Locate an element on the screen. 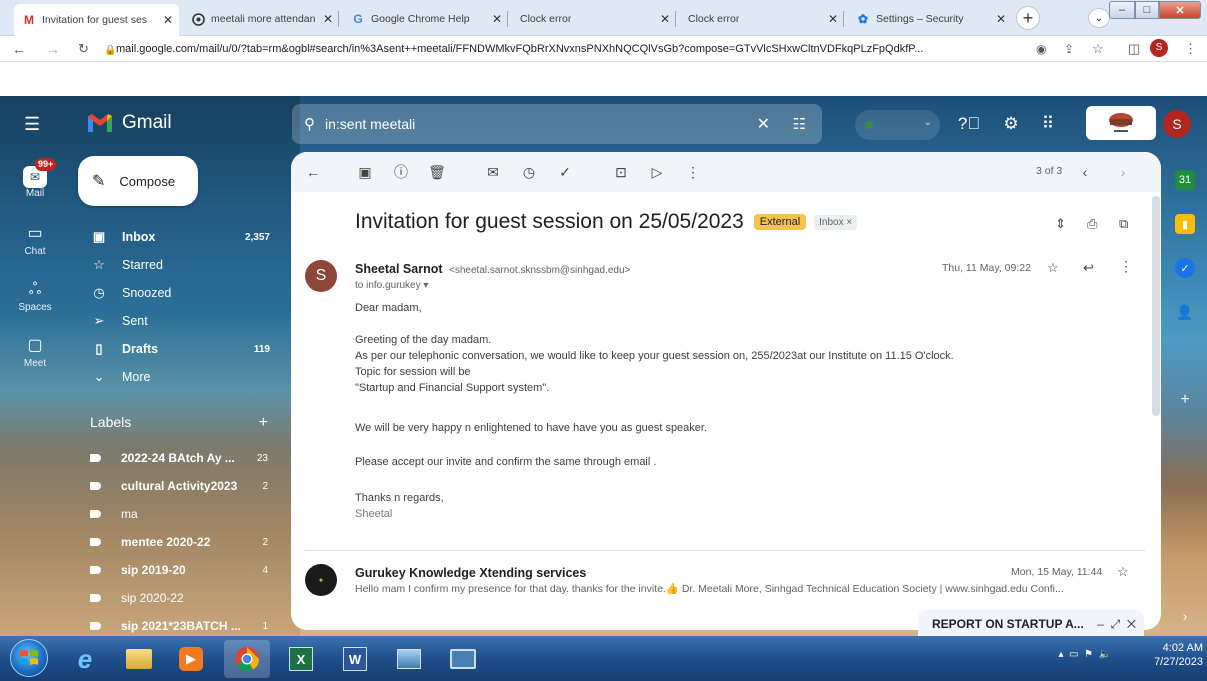 Image resolution: width=1207 pixels, height=681 pixels. label-item: cultural Activity2023 2 is located at coordinates (180, 486).